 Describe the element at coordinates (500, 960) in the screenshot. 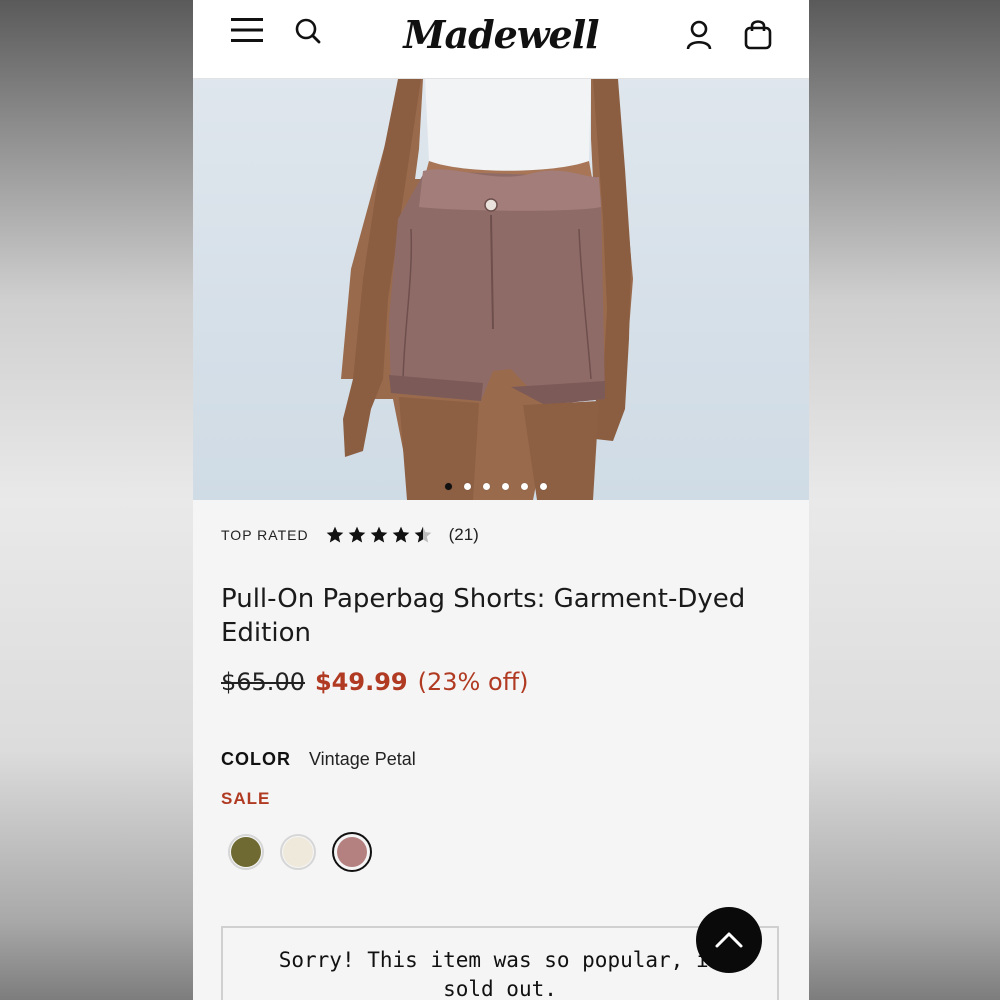

I see `sold-out-line-1: Sorry! This item was so popular, it` at that location.